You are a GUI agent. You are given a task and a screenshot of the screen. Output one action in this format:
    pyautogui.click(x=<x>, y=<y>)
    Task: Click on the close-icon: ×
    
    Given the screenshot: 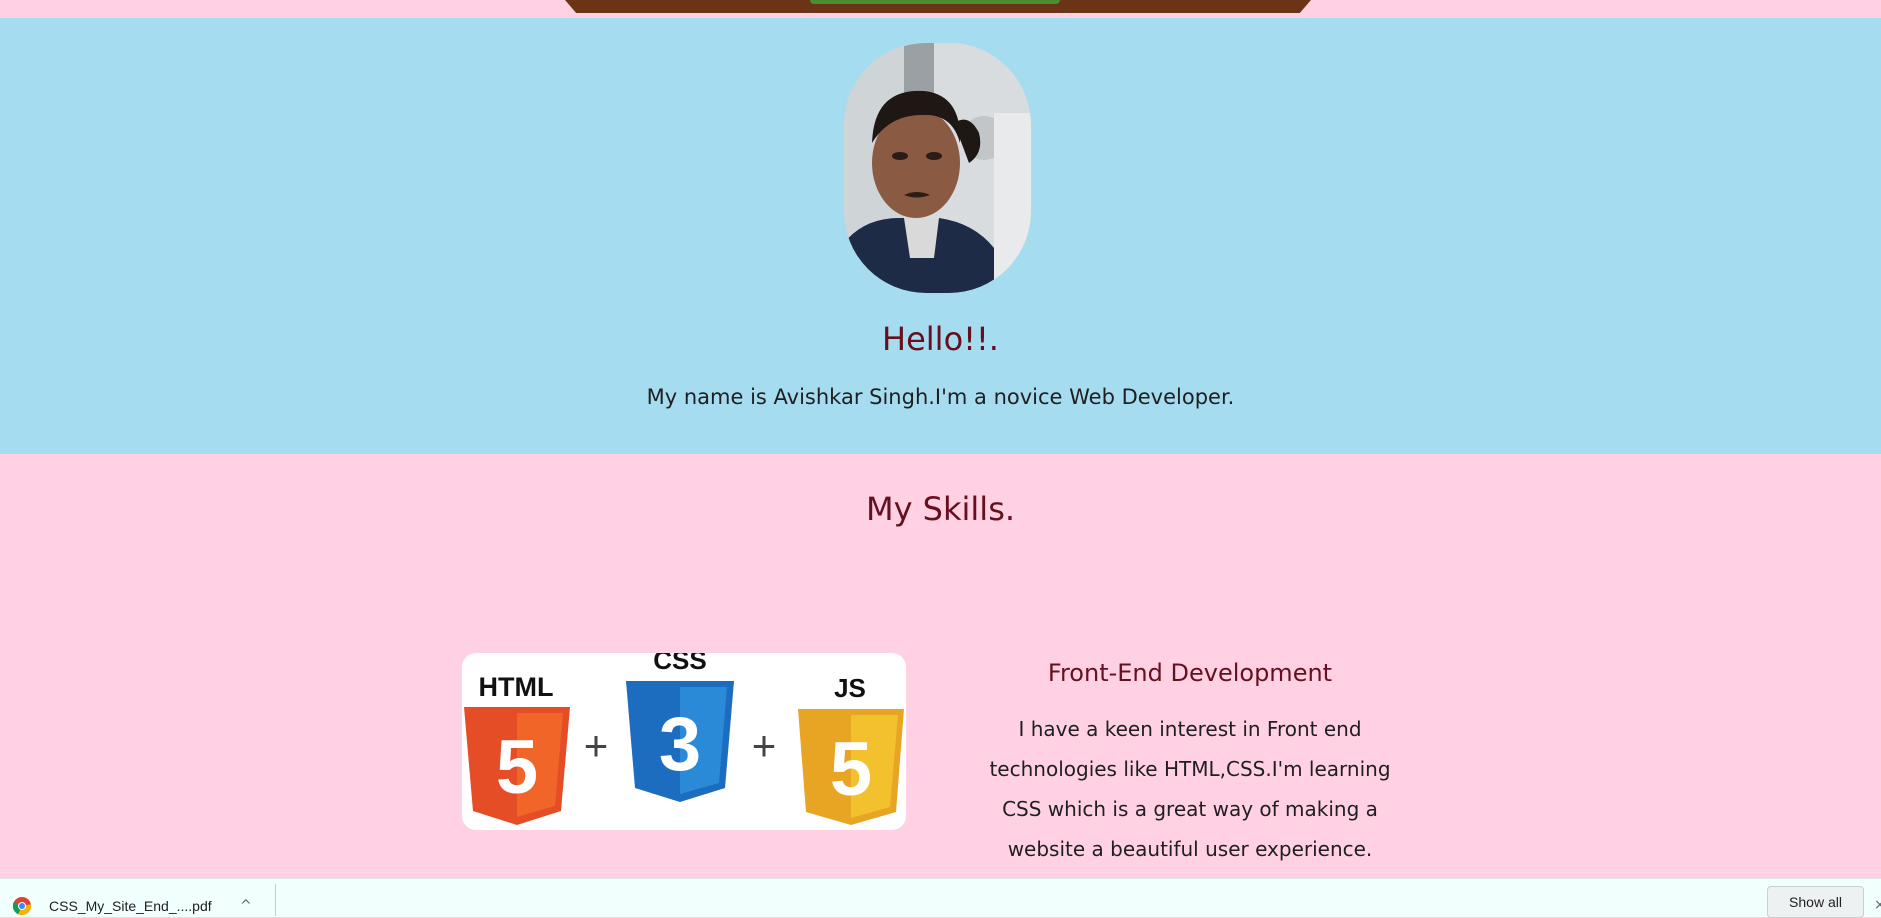 What is the action you would take?
    pyautogui.click(x=1877, y=905)
    